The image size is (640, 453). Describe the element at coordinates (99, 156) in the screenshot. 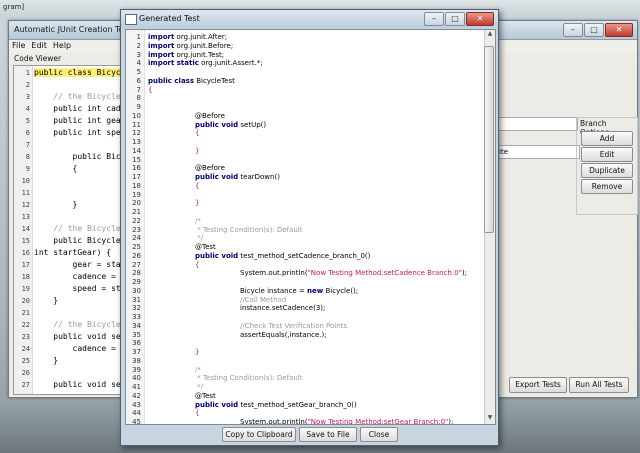

I see `code-text: public Bicycle` at that location.